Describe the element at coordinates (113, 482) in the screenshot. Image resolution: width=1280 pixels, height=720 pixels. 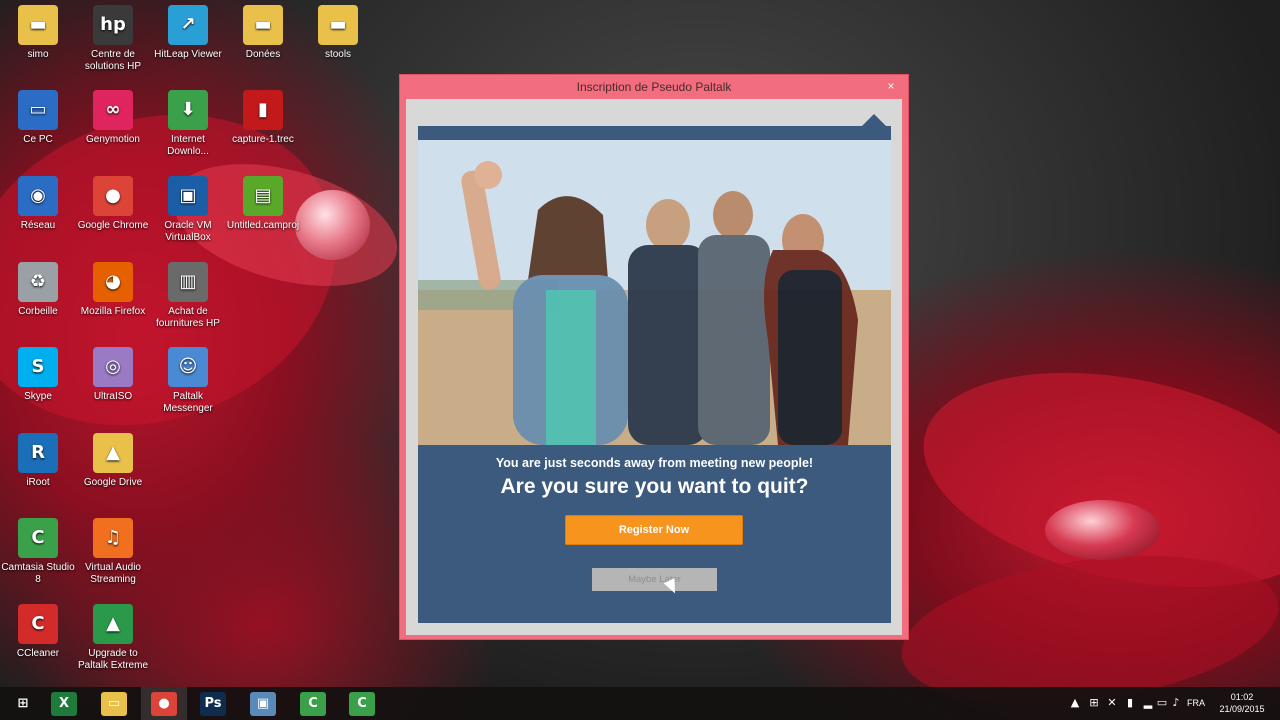
I see `desktop-shortcut-label: Google Drive` at that location.